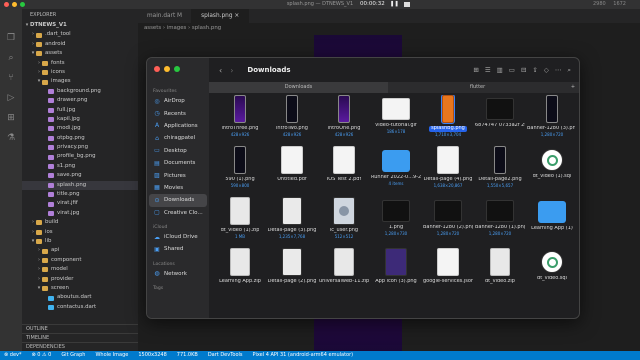 This screenshot has width=640, height=360. I want to click on file-item: google-services.json, so click(448, 272).